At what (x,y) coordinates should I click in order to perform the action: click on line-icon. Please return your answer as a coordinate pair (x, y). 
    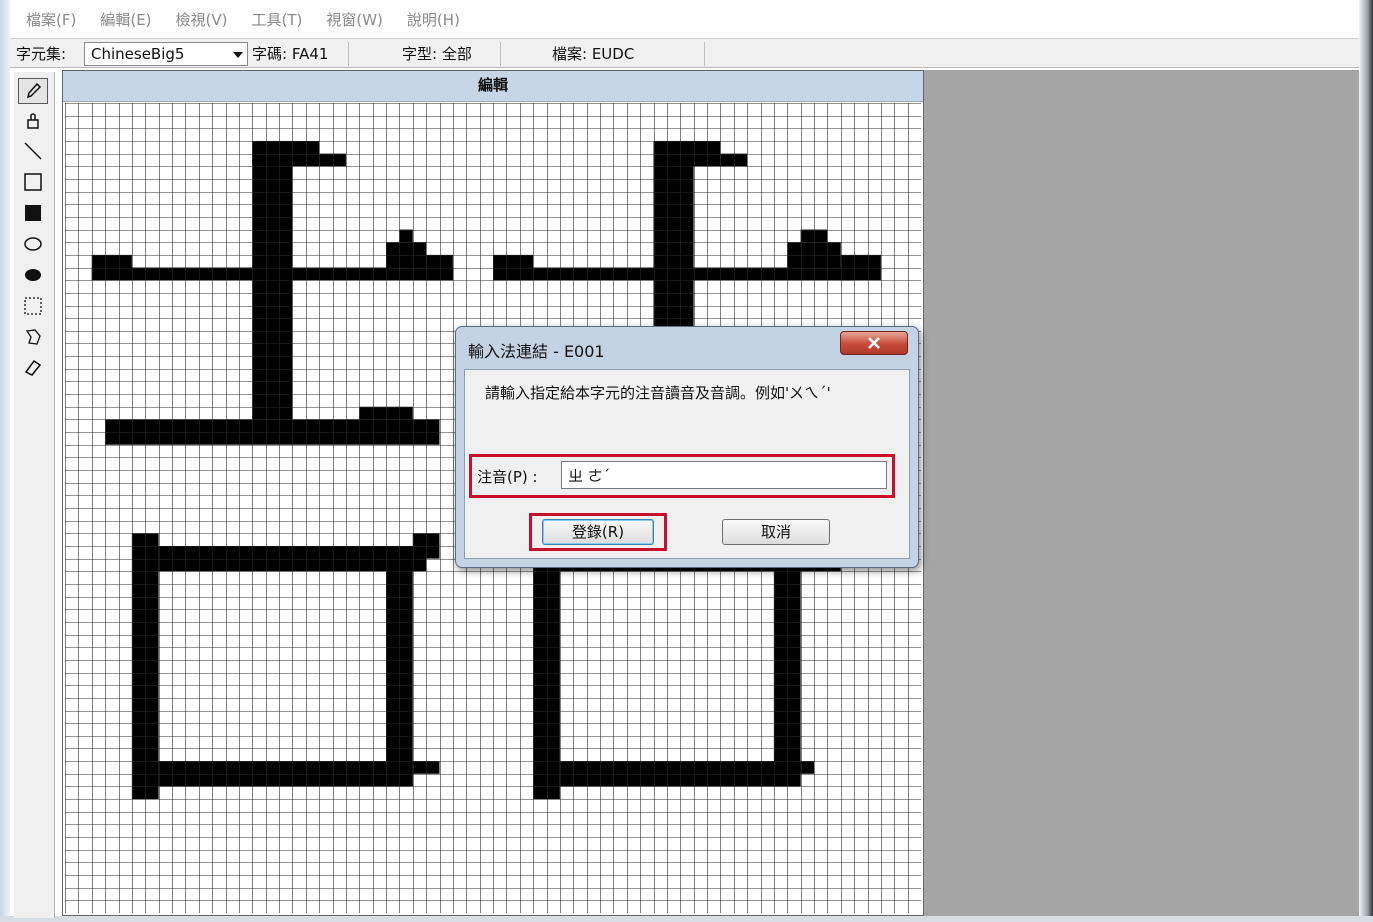
    Looking at the image, I should click on (33, 151).